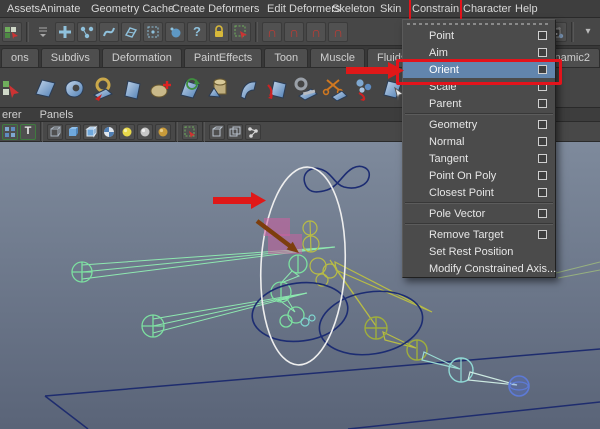 The width and height of the screenshot is (600, 429). What do you see at coordinates (588, 32) in the screenshot?
I see `dropdown-chevron-icon: ▾` at bounding box center [588, 32].